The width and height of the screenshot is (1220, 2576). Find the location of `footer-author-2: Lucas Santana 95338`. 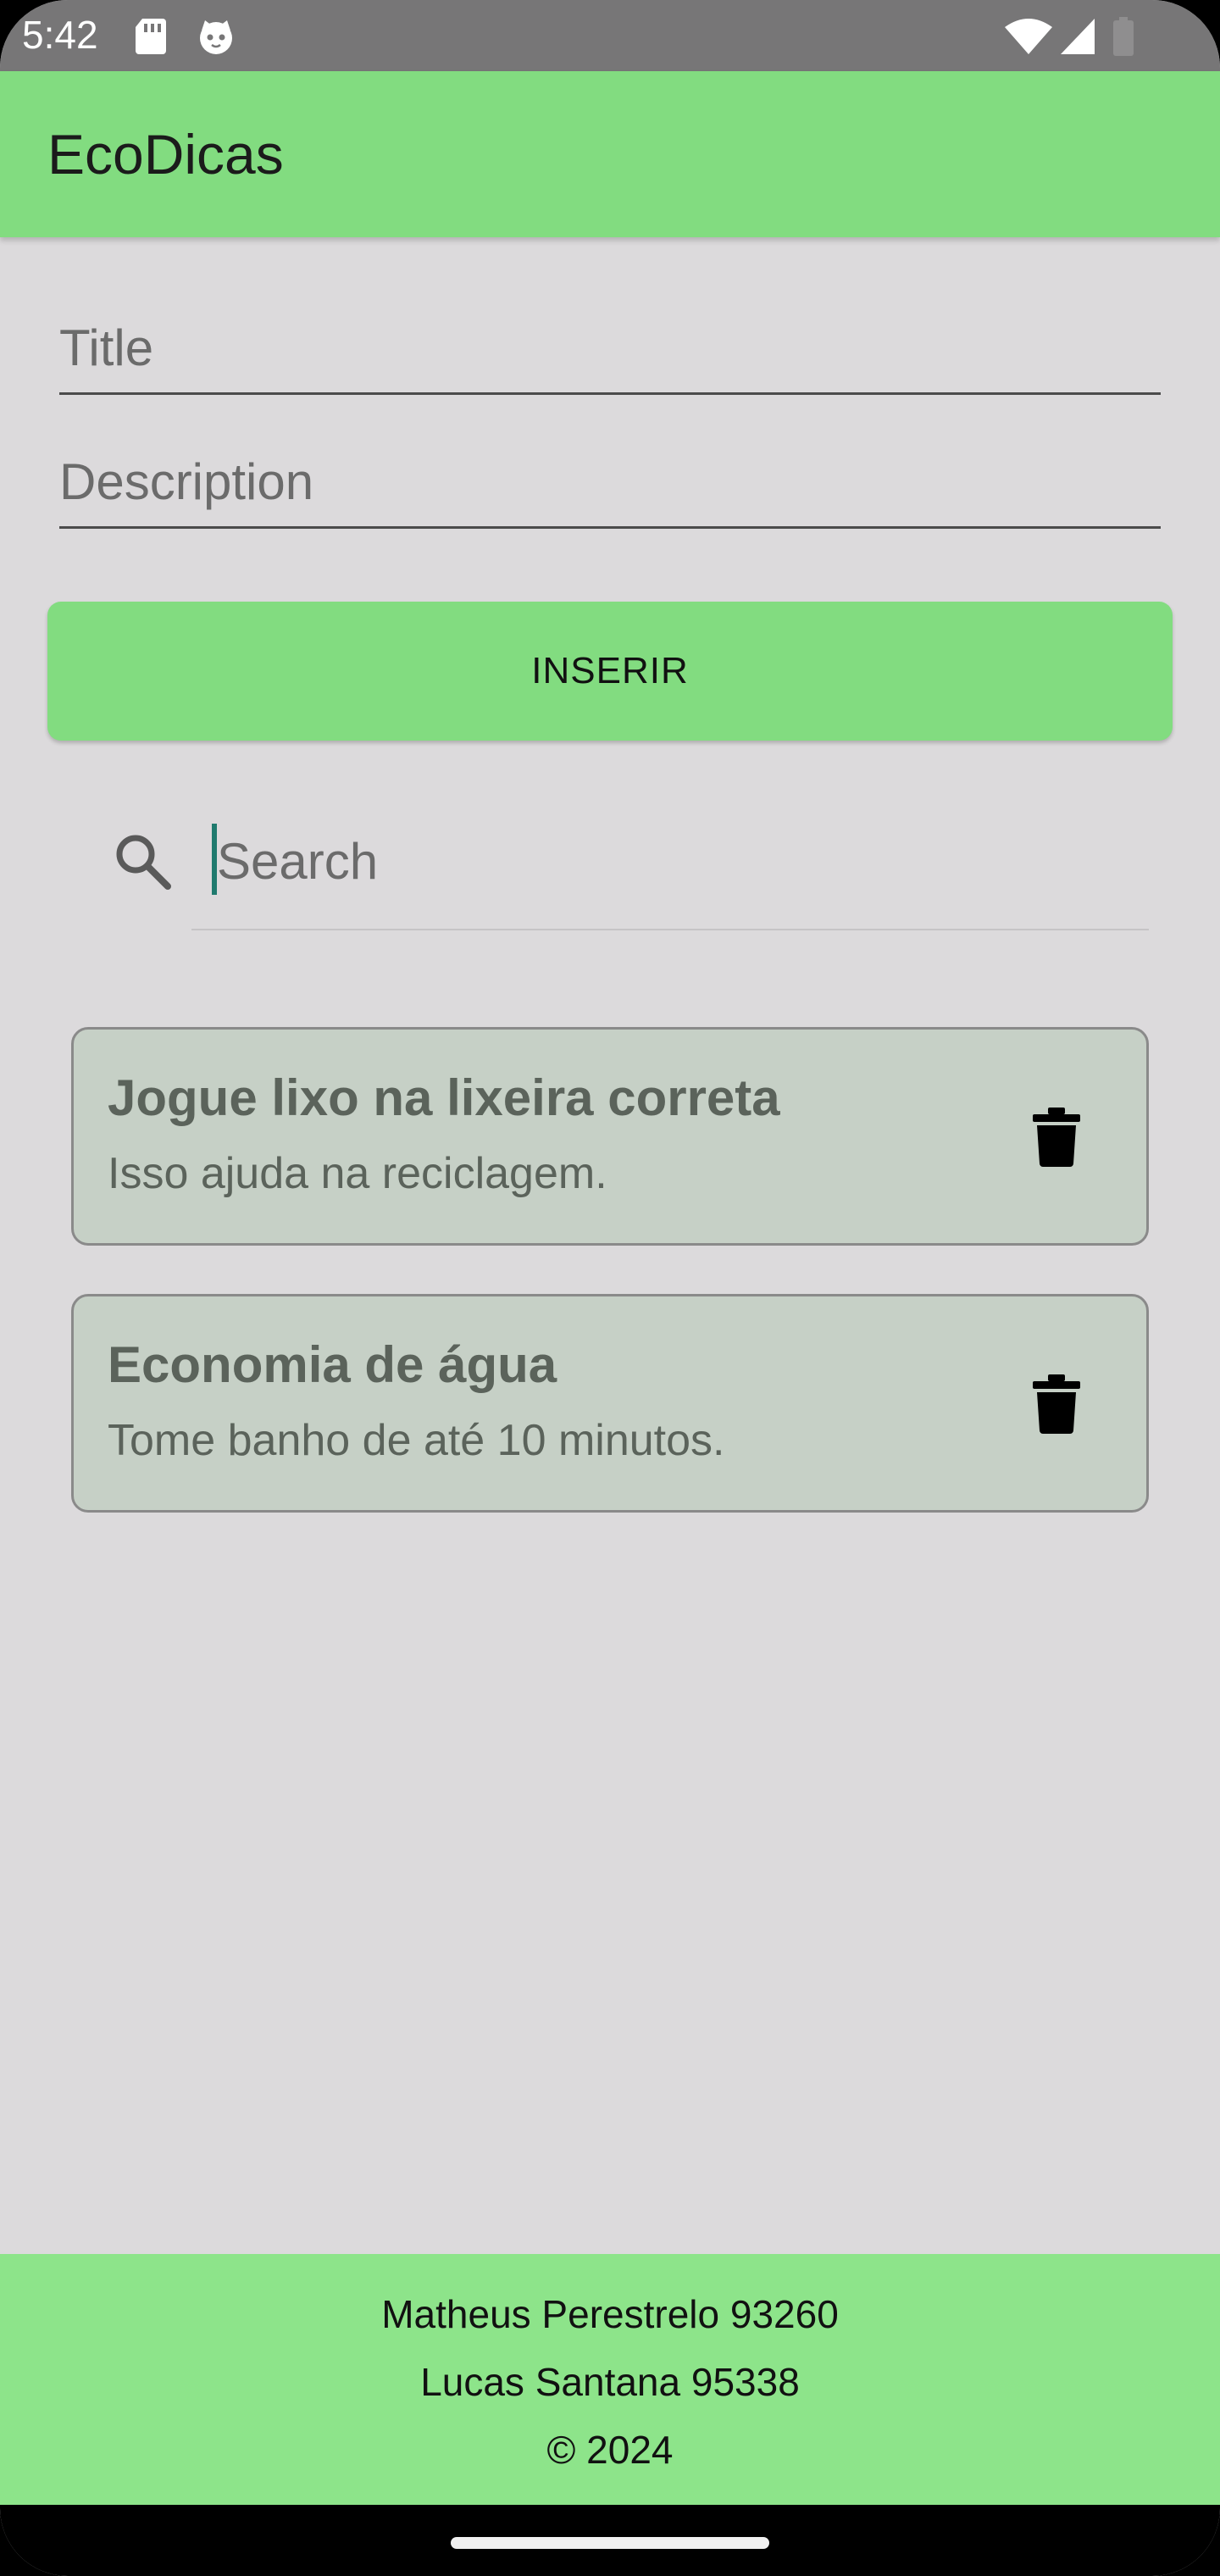

footer-author-2: Lucas Santana 95338 is located at coordinates (610, 2382).